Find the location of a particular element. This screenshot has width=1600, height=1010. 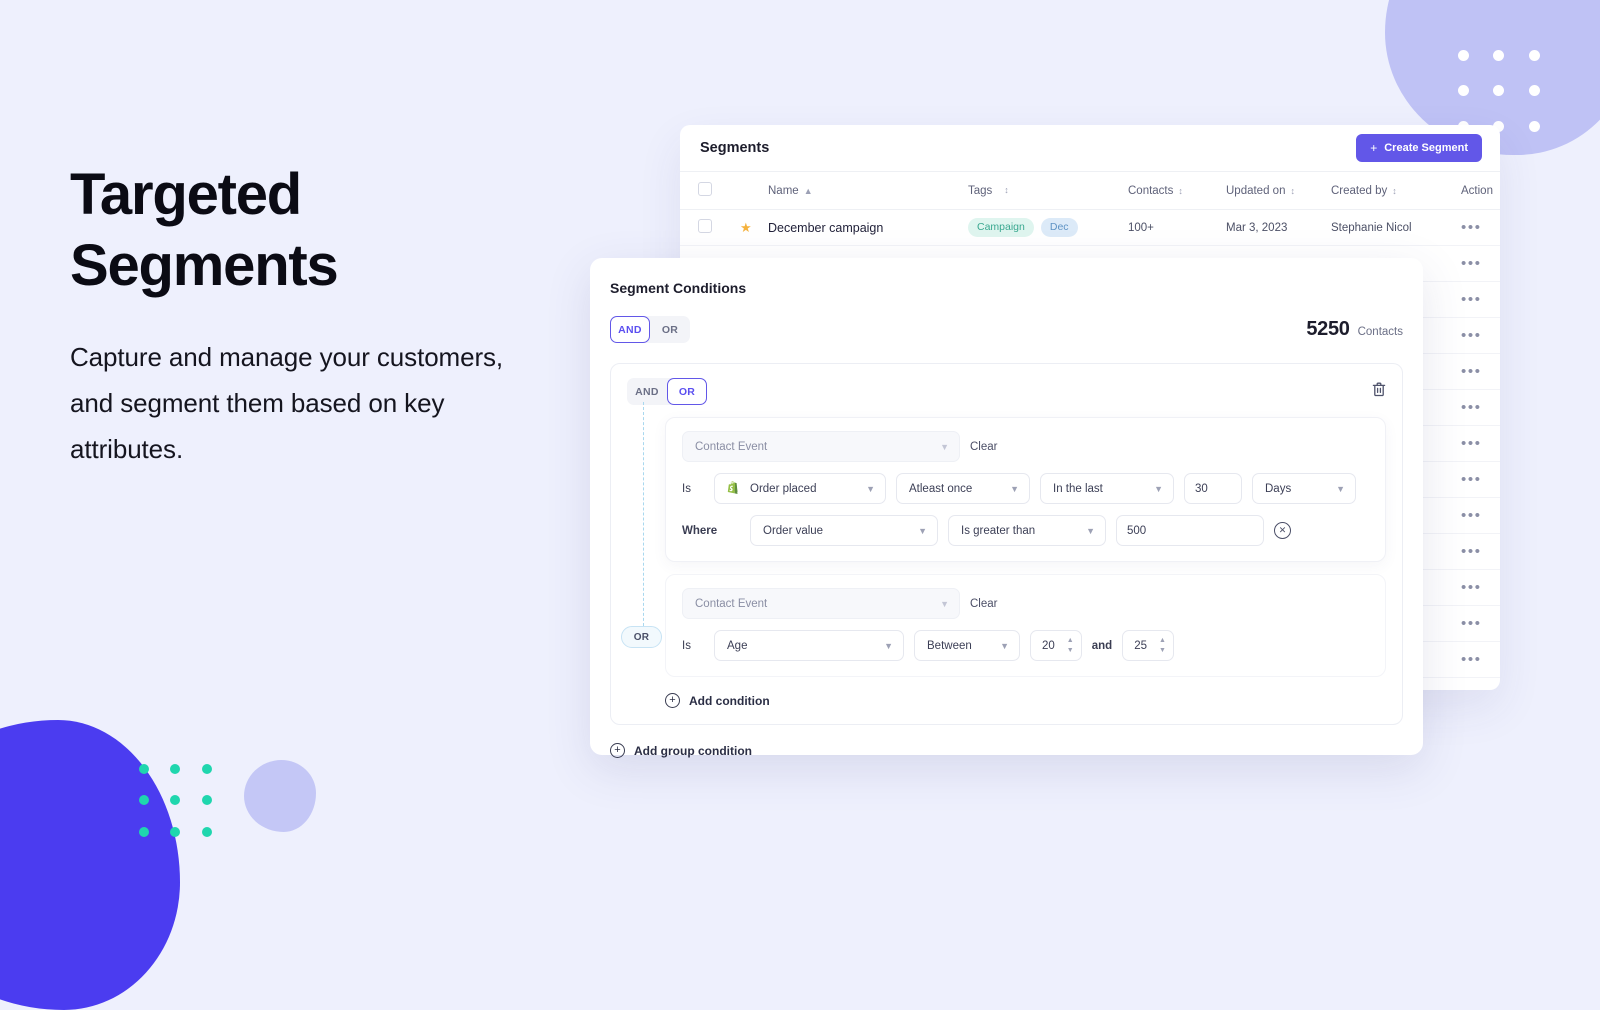

condition-1-amount-input: 30 is located at coordinates (1213, 488).